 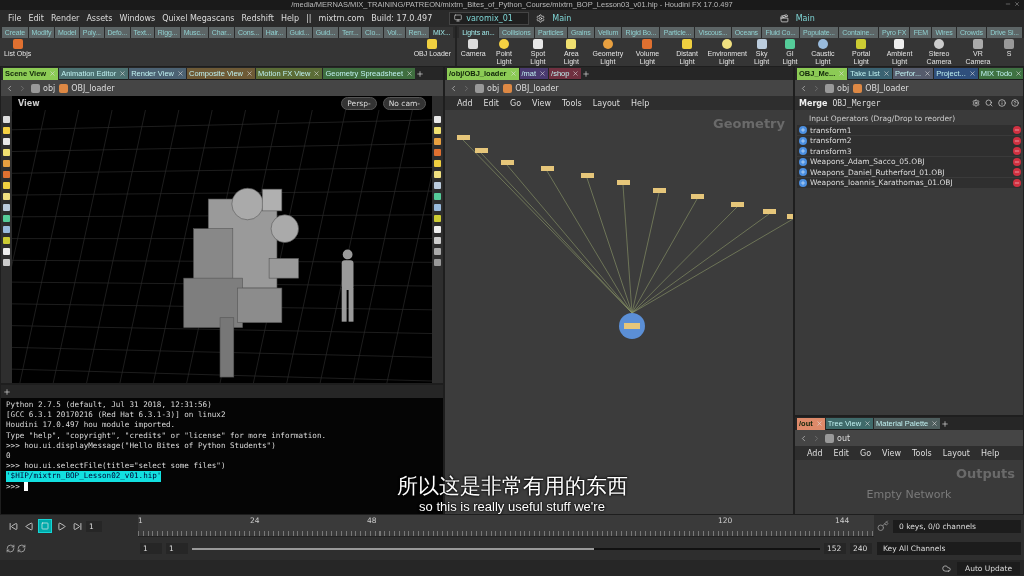 What do you see at coordinates (506, 548) in the screenshot?
I see `range-slider` at bounding box center [506, 548].